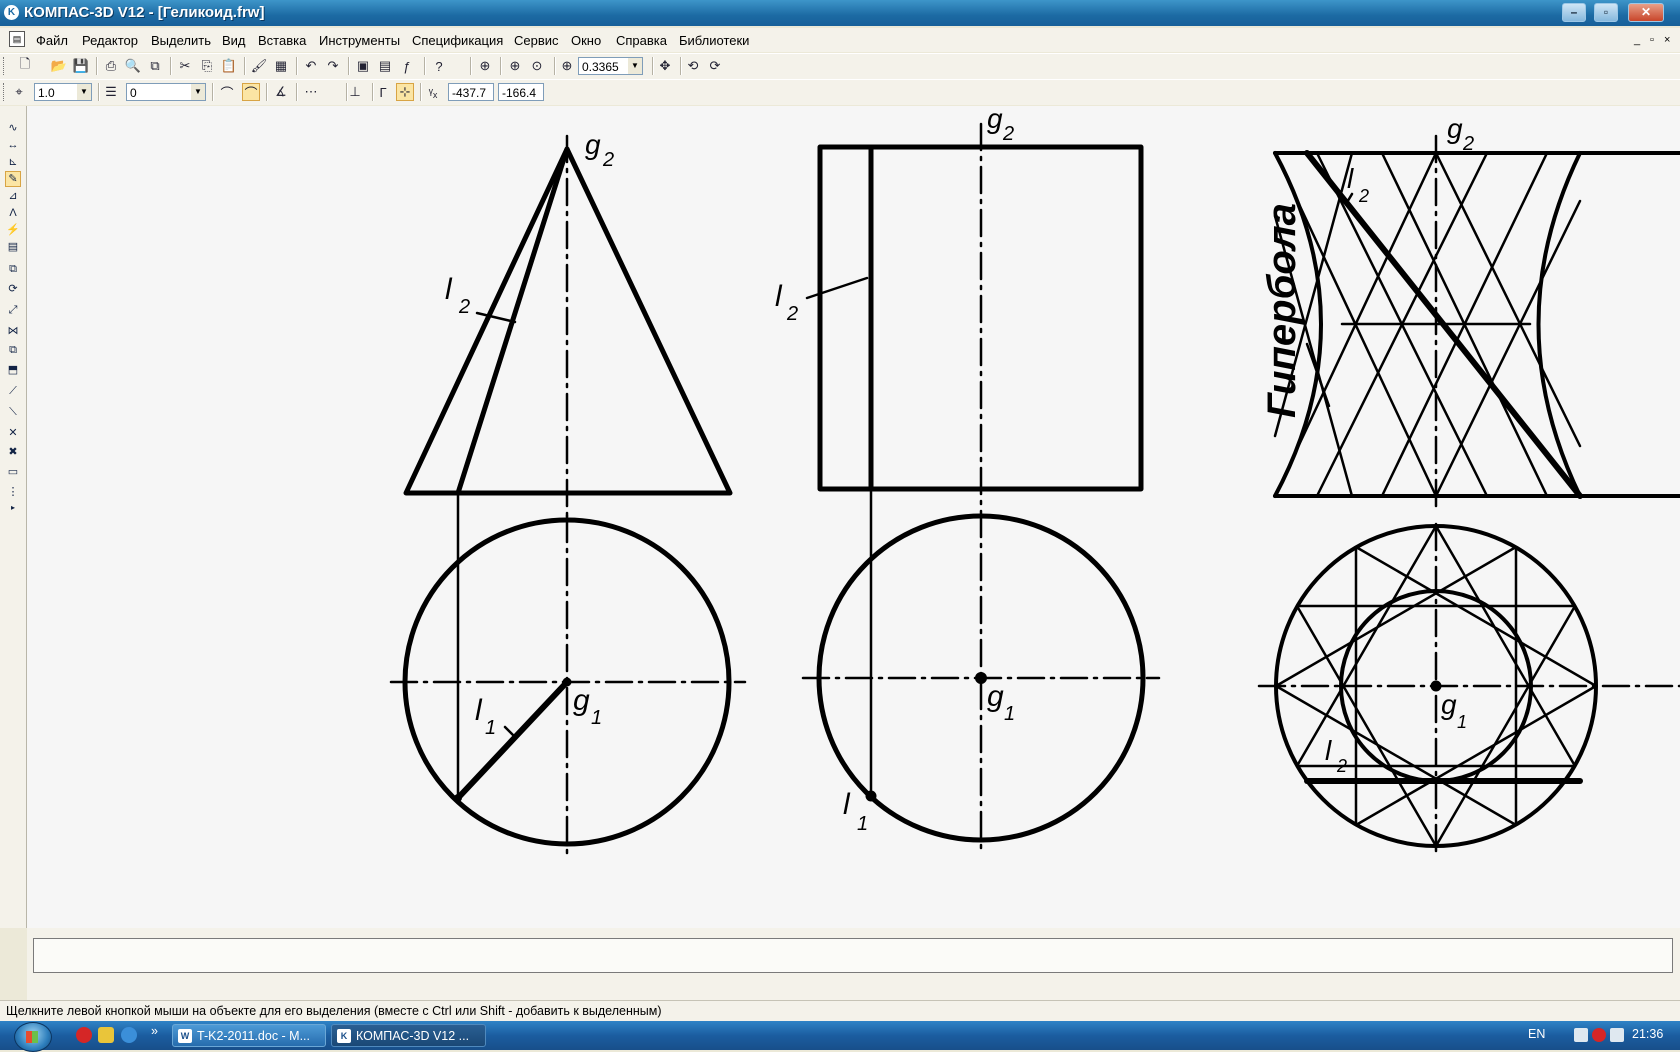  I want to click on local-snap-magnet-icon: ⌒, so click(251, 92).